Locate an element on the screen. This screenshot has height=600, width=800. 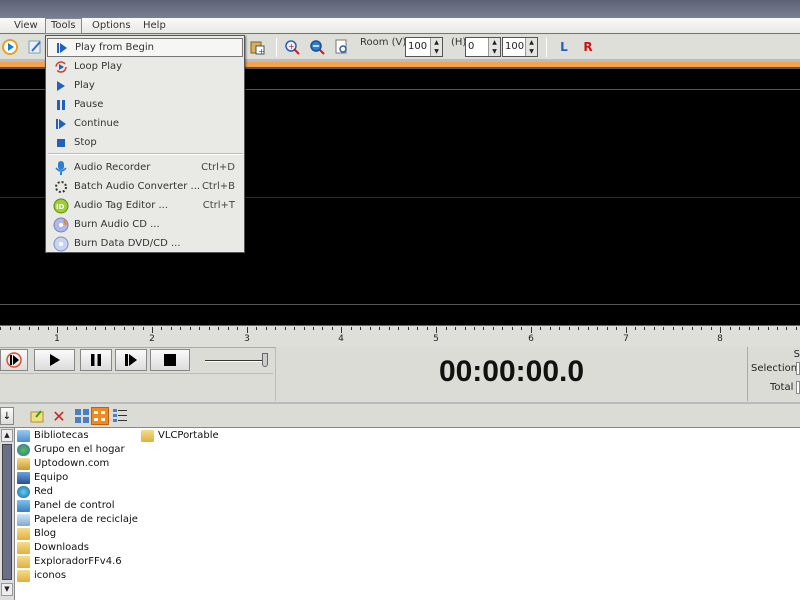
selection-field is located at coordinates (798, 368).